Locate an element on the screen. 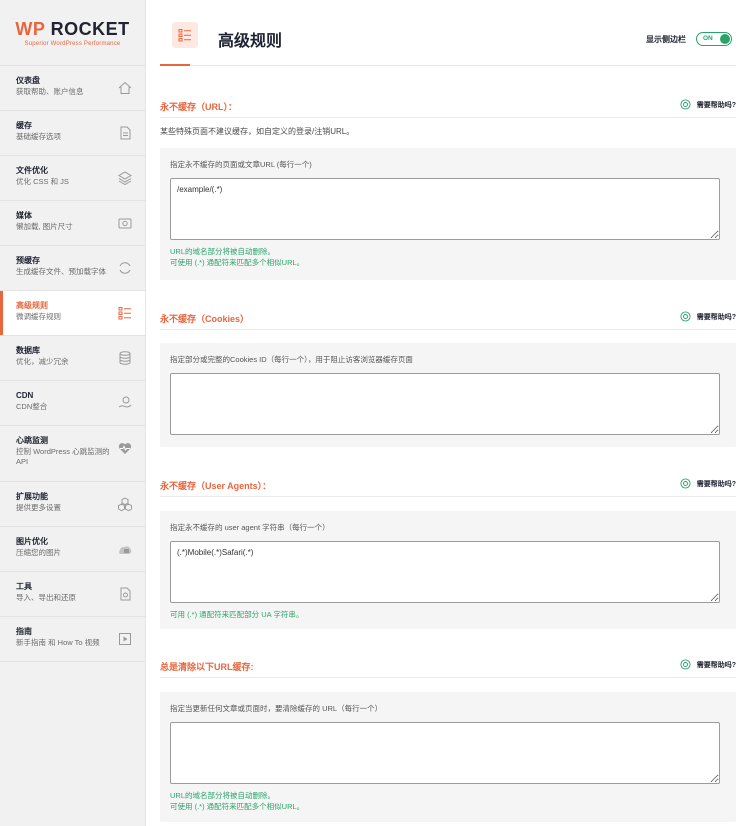  logo-tagline: Superior WordPress Performance is located at coordinates (72, 43).